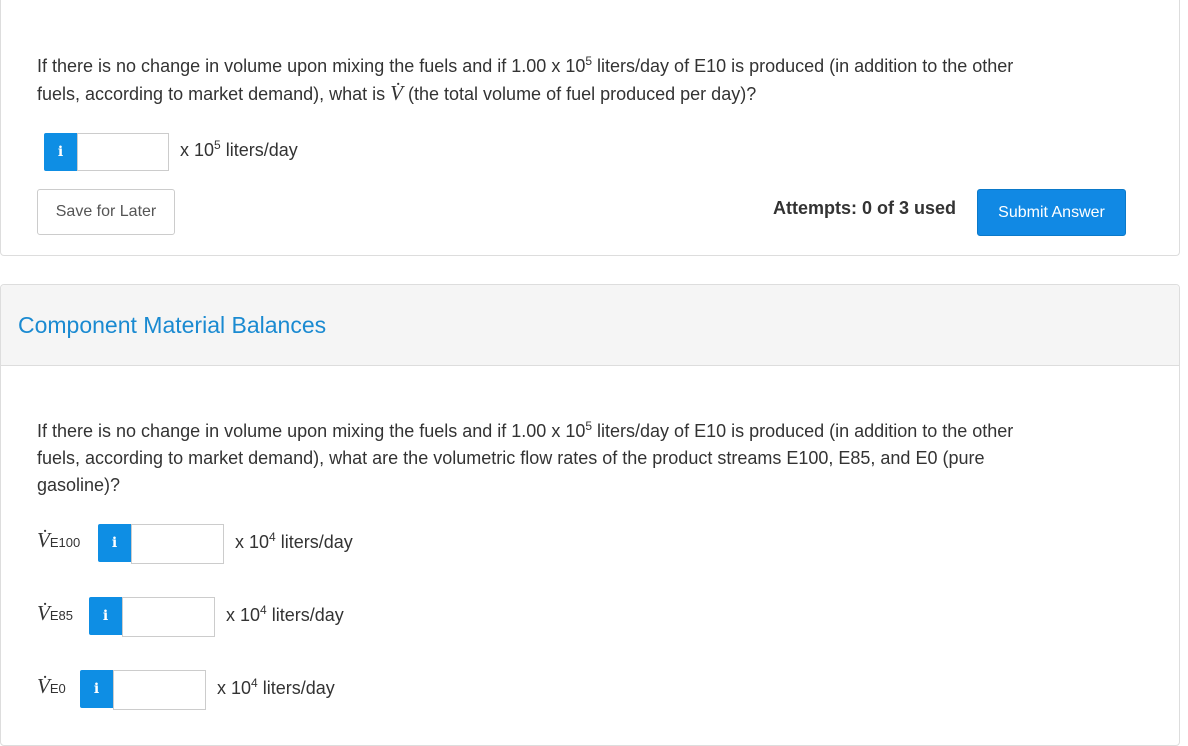 This screenshot has height=746, width=1188. What do you see at coordinates (59, 540) in the screenshot?
I see `v-e100-label: V̇E100` at bounding box center [59, 540].